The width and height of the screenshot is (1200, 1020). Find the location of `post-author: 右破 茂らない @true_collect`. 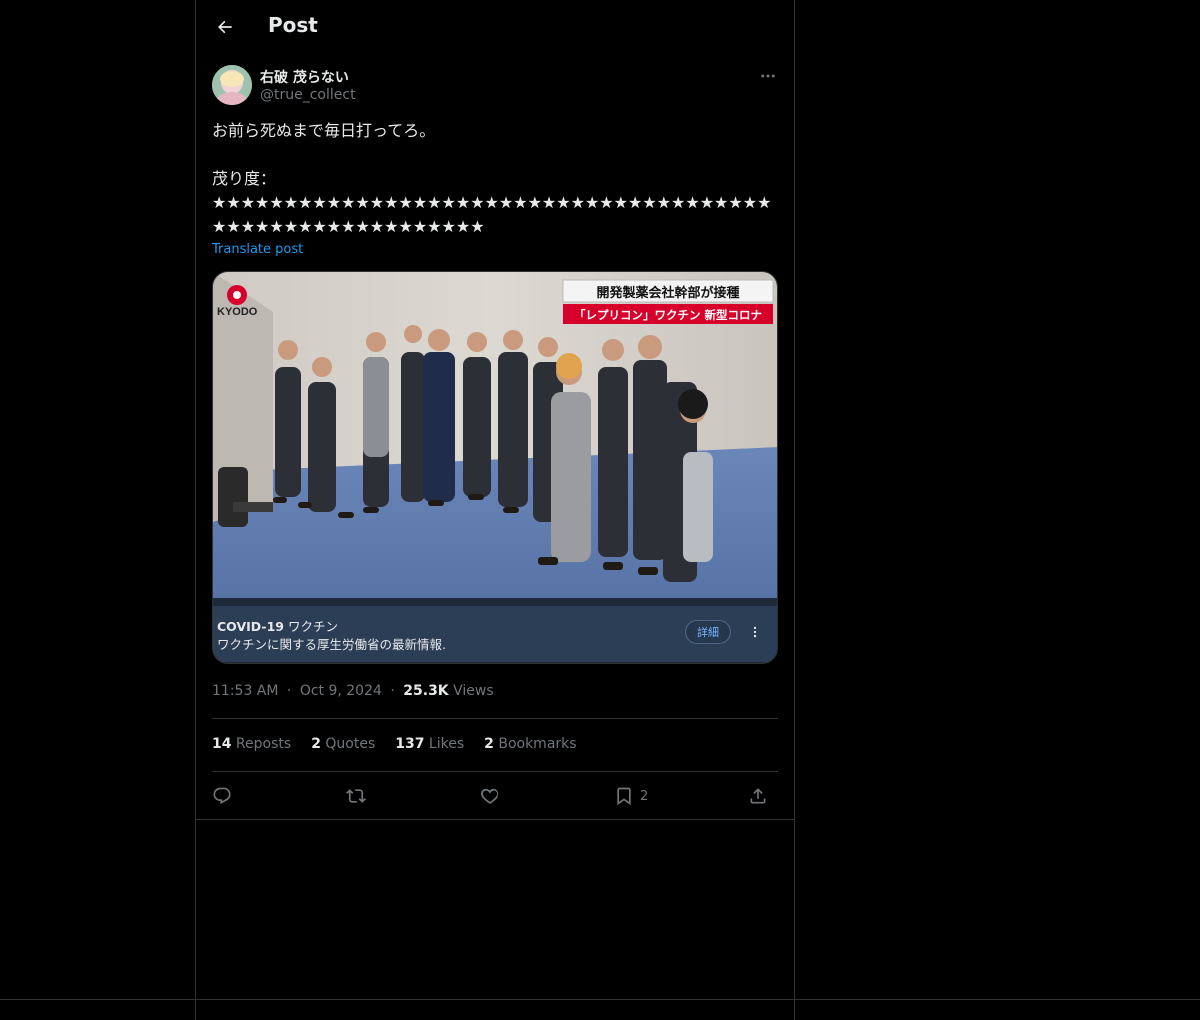

post-author: 右破 茂らない @true_collect is located at coordinates (495, 86).